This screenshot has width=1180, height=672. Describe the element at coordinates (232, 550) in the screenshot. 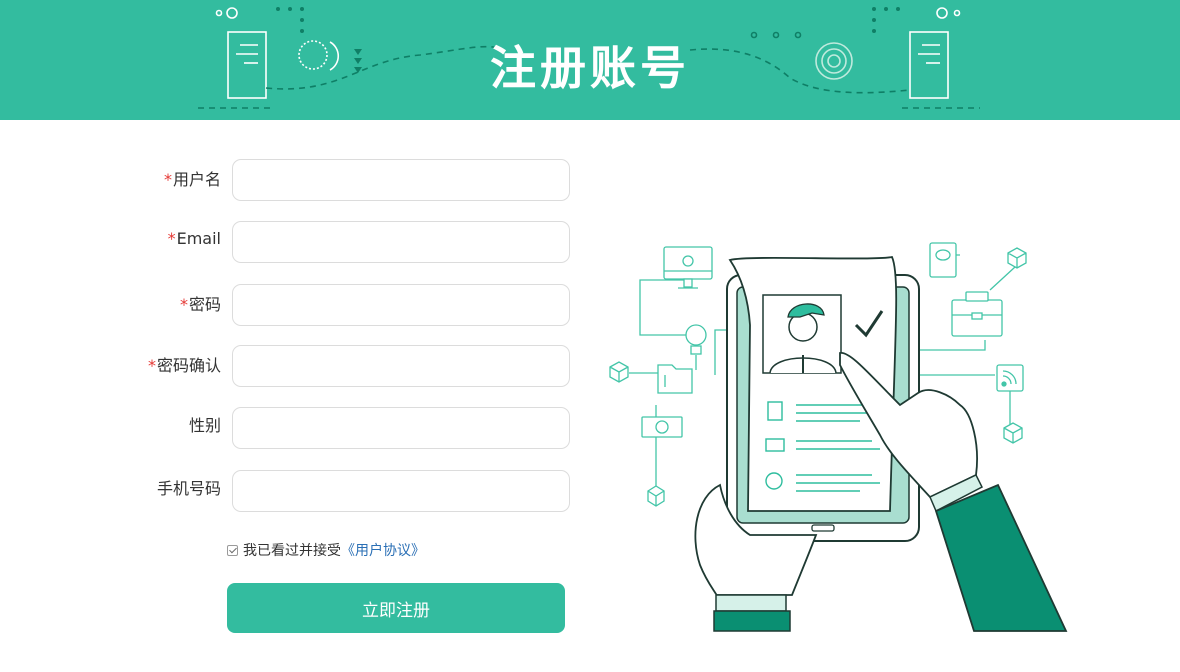

I see `agreement-checkbox` at that location.